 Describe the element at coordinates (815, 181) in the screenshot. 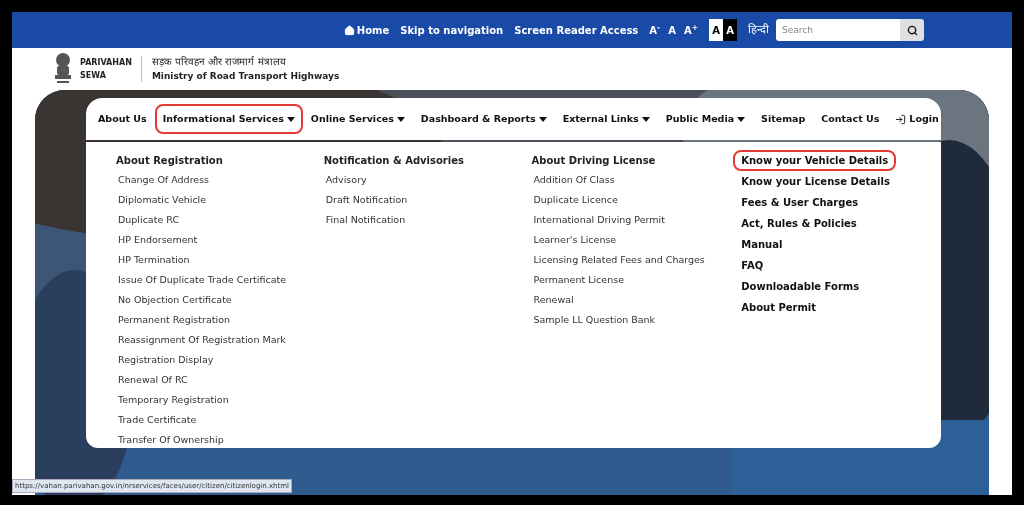

I see `menu-link: Know your License Details` at that location.